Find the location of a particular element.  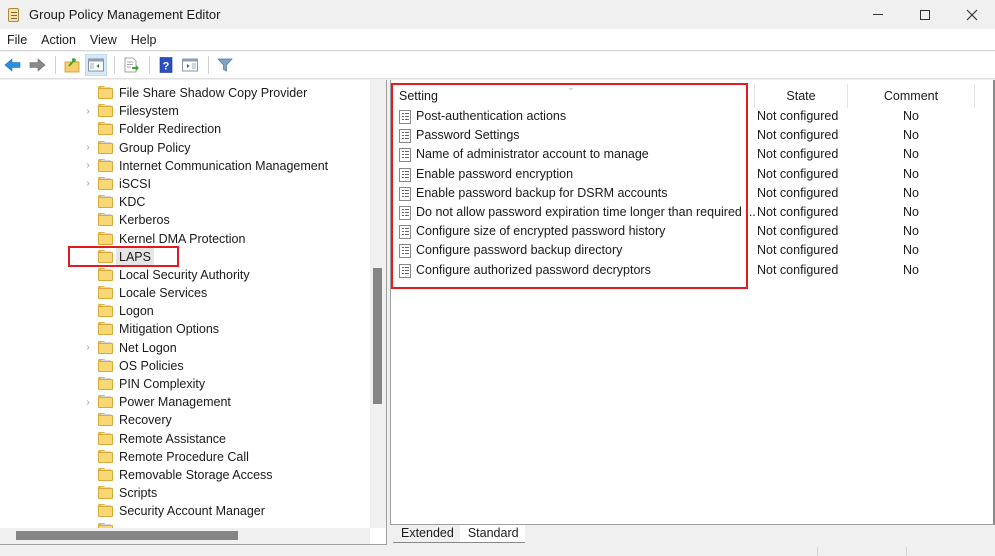

tree-item: LAPS is located at coordinates (185, 256).